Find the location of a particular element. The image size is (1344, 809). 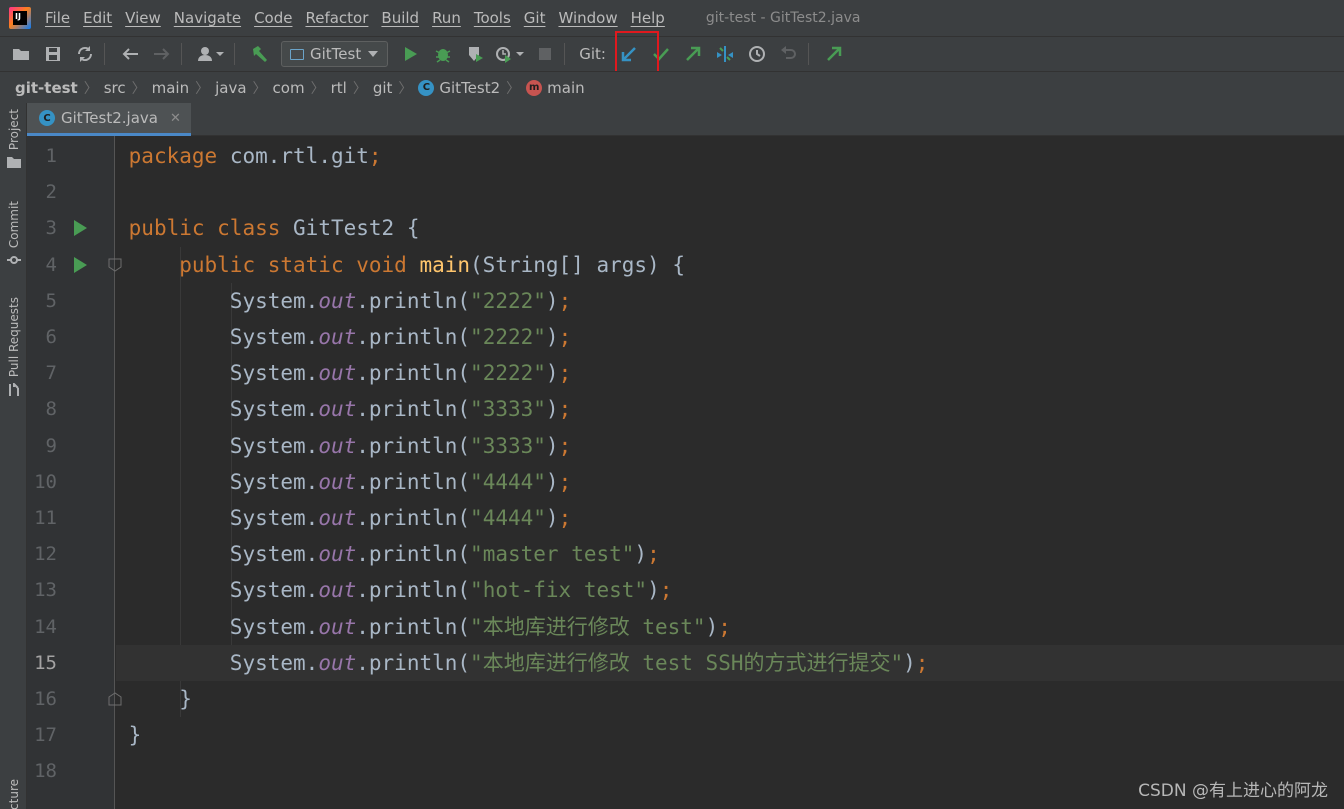

code-token: public static void is located at coordinates (299, 264).